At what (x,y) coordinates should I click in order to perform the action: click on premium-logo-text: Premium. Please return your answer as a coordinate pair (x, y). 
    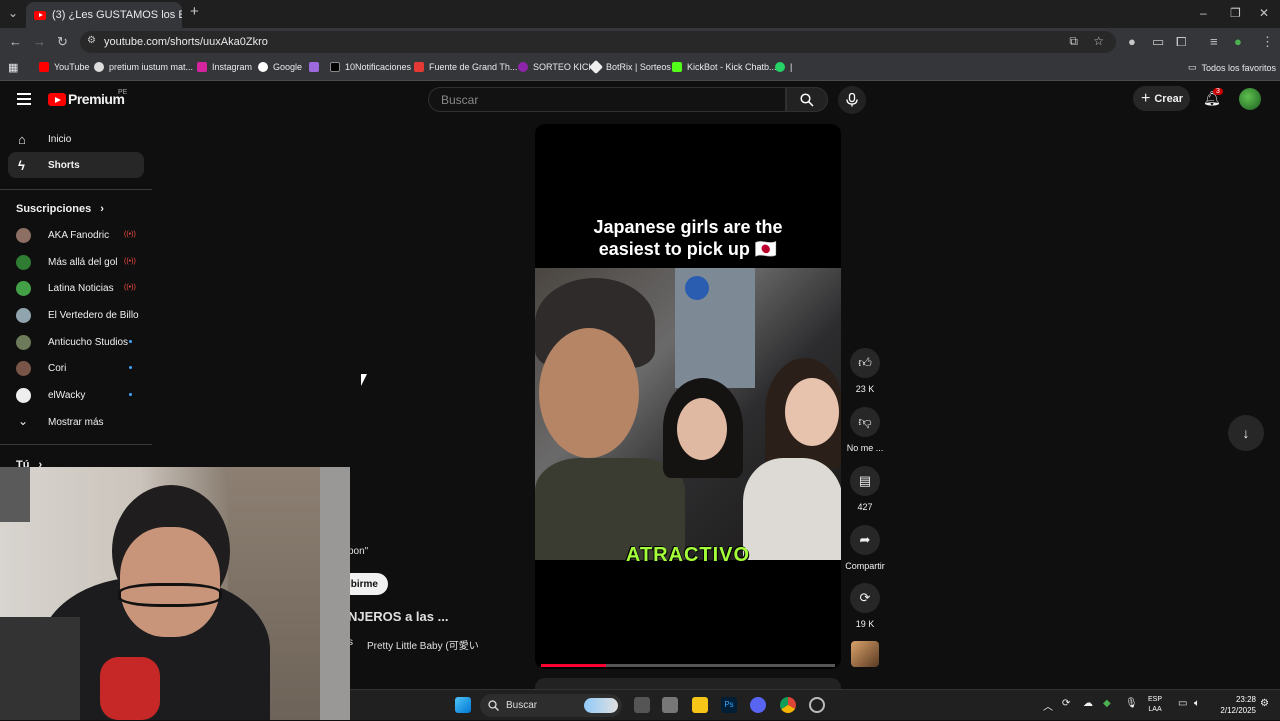
    Looking at the image, I should click on (96, 99).